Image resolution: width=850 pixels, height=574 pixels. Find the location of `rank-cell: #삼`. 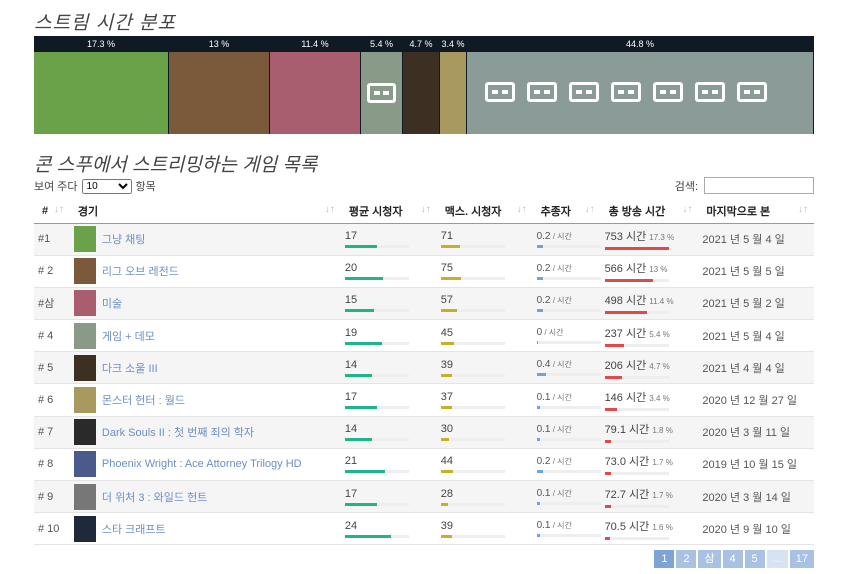

rank-cell: #삼 is located at coordinates (52, 304).